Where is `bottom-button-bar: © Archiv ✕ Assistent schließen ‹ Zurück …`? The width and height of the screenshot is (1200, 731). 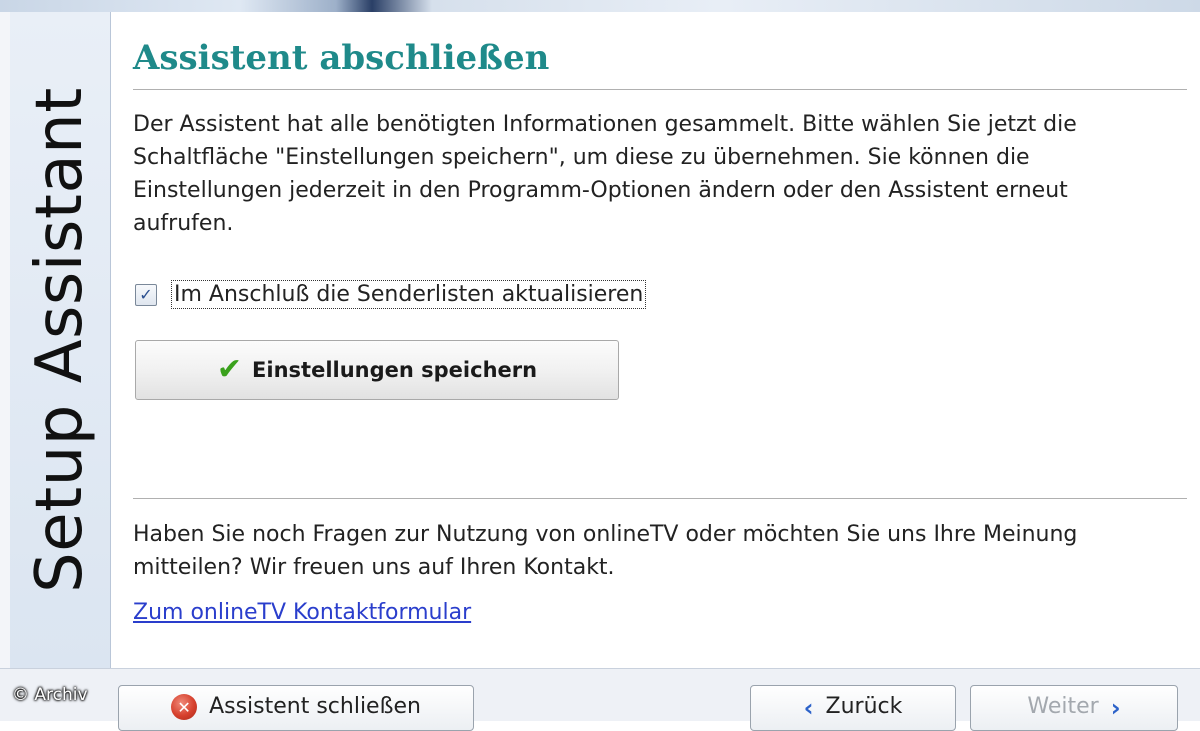 bottom-button-bar: © Archiv ✕ Assistent schließen ‹ Zurück … is located at coordinates (600, 699).